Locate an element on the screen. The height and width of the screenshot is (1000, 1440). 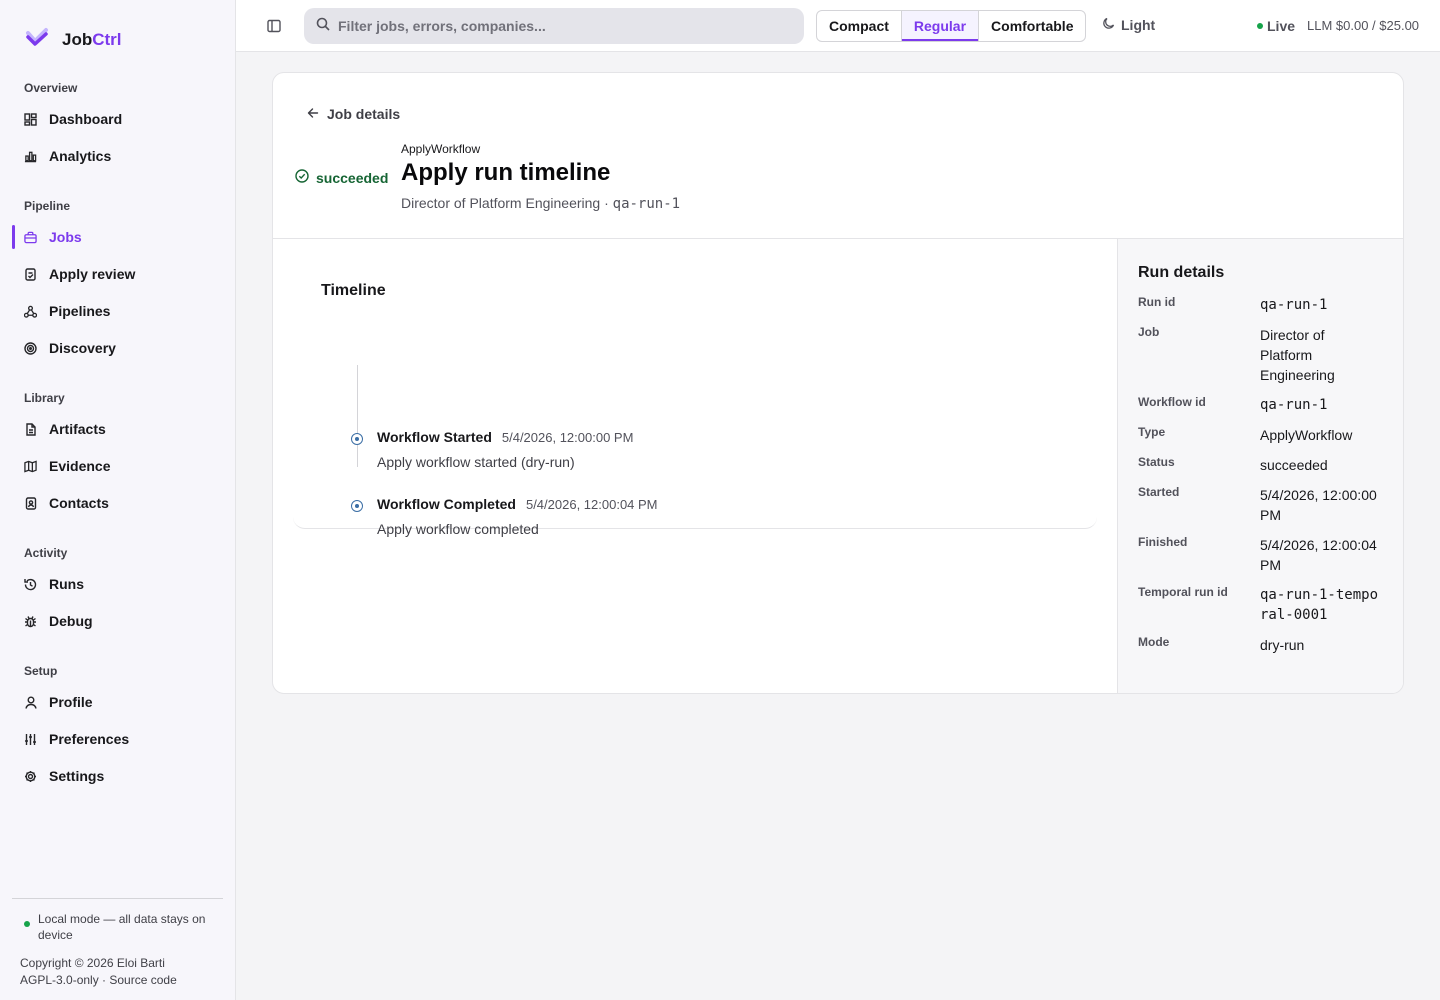
run-details-title: Run details is located at coordinates (1181, 272).